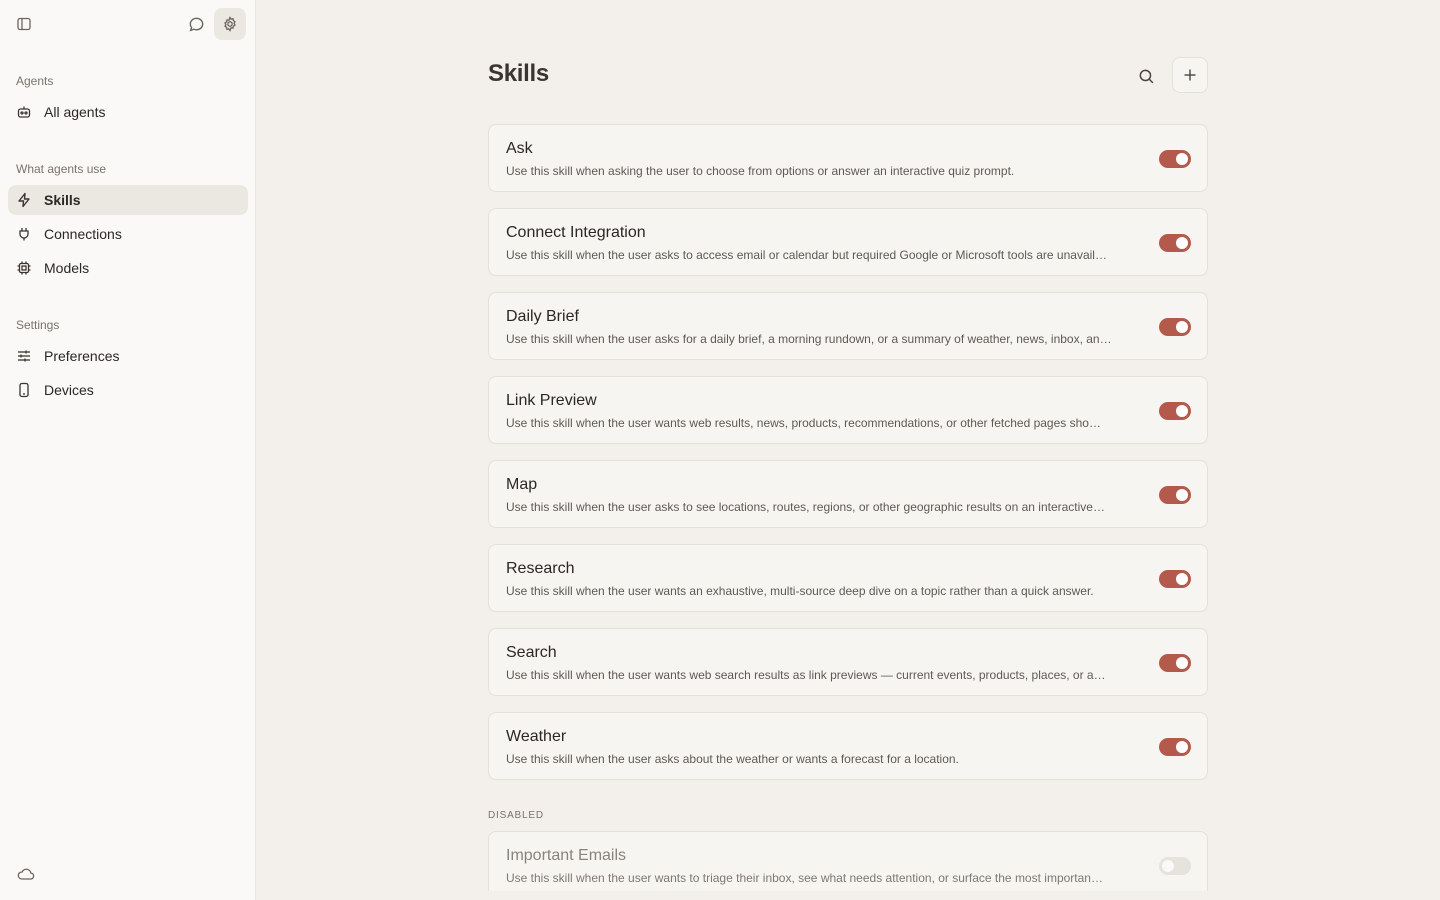 The width and height of the screenshot is (1440, 900). What do you see at coordinates (536, 736) in the screenshot?
I see `skill-name: Weather` at bounding box center [536, 736].